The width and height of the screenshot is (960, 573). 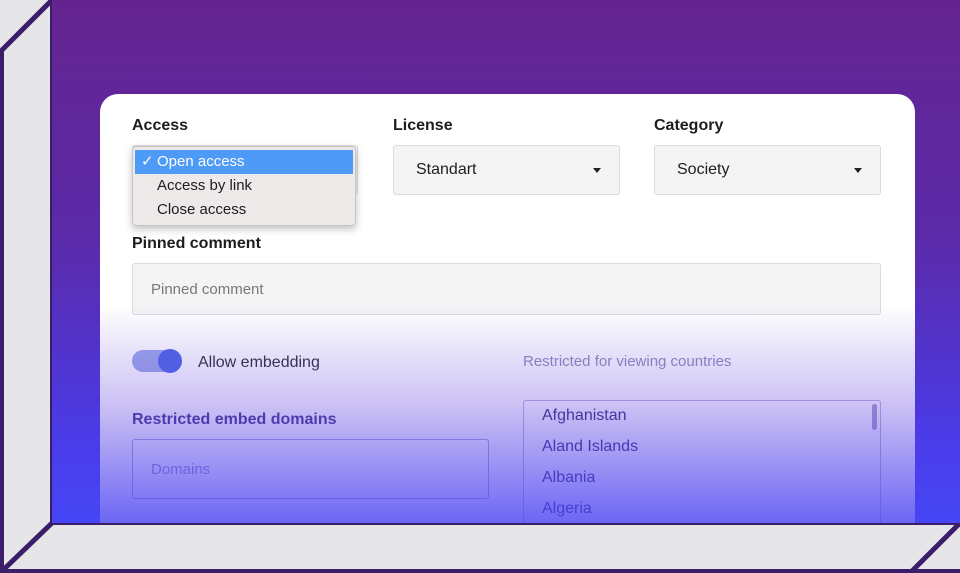 What do you see at coordinates (259, 362) in the screenshot?
I see `allow-embedding-label: Allow embedding` at bounding box center [259, 362].